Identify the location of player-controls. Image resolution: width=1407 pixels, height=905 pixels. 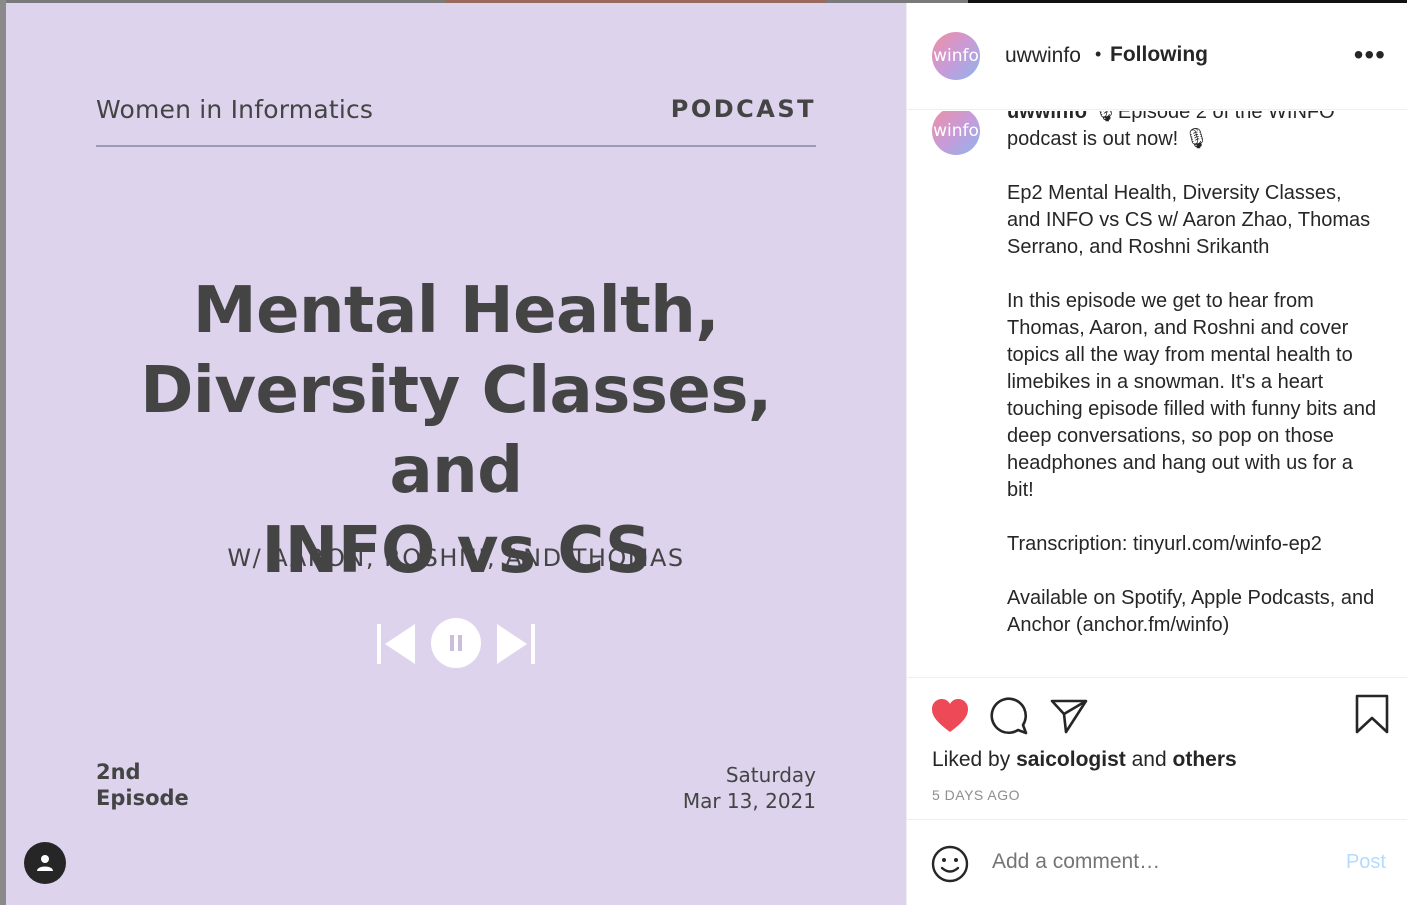
(456, 644).